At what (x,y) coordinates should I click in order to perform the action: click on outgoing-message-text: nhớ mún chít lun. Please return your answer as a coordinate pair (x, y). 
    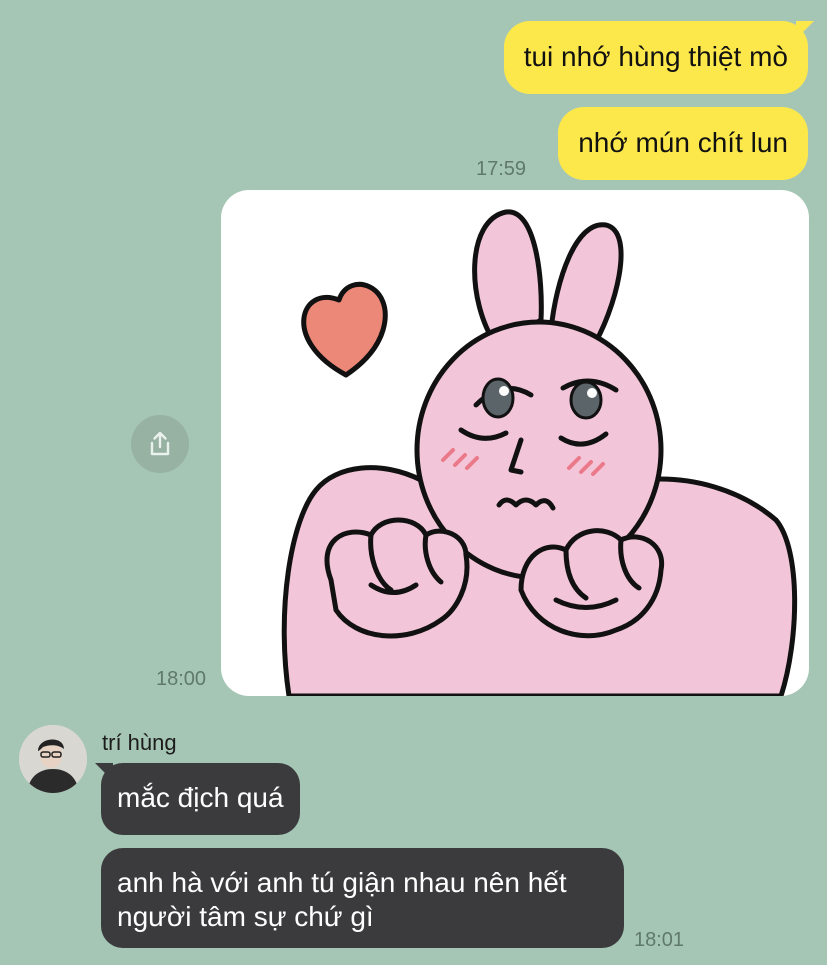
    Looking at the image, I should click on (683, 142).